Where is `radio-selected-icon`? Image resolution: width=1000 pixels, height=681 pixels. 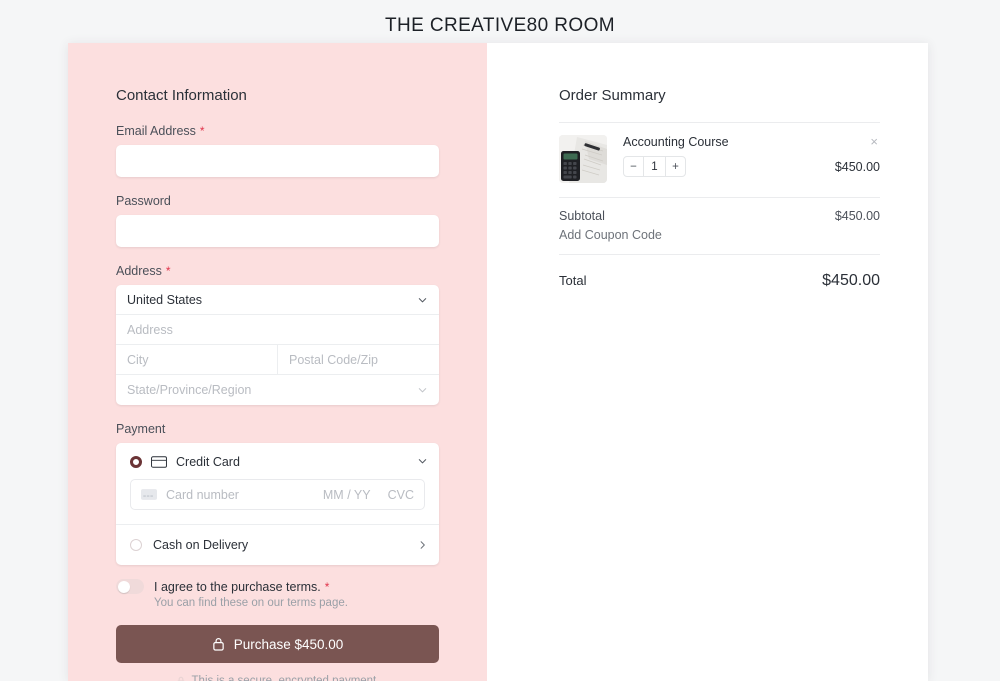 radio-selected-icon is located at coordinates (136, 462).